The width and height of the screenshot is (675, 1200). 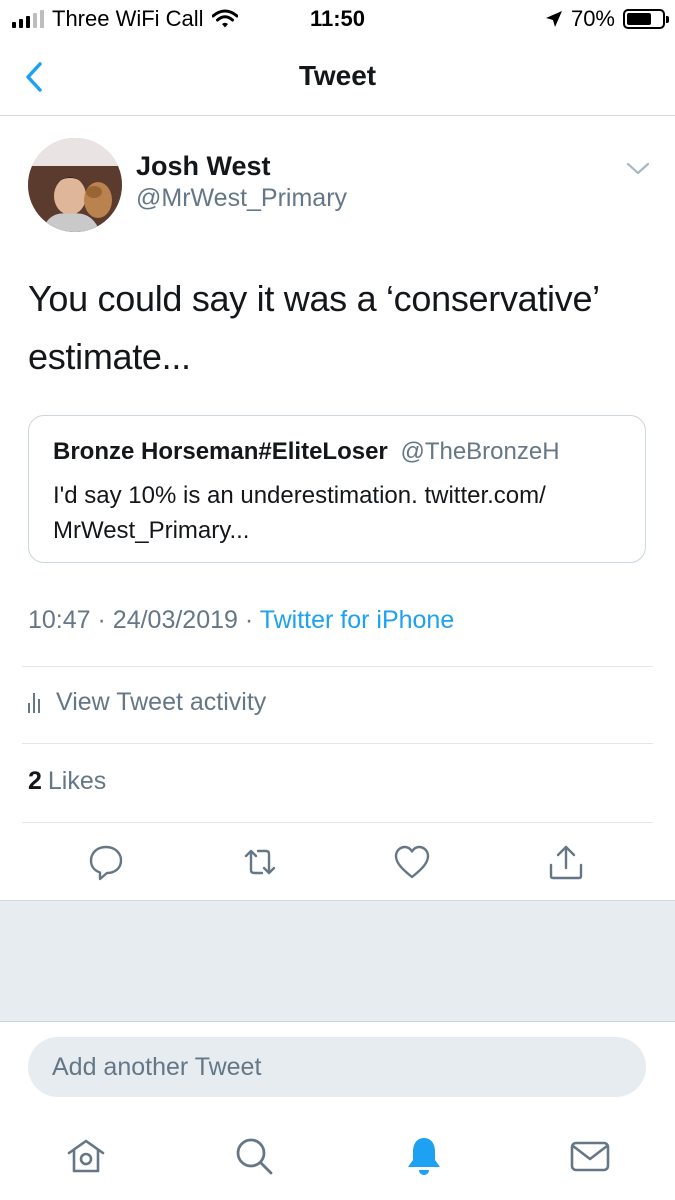 I want to click on page-title: Tweet, so click(x=337, y=75).